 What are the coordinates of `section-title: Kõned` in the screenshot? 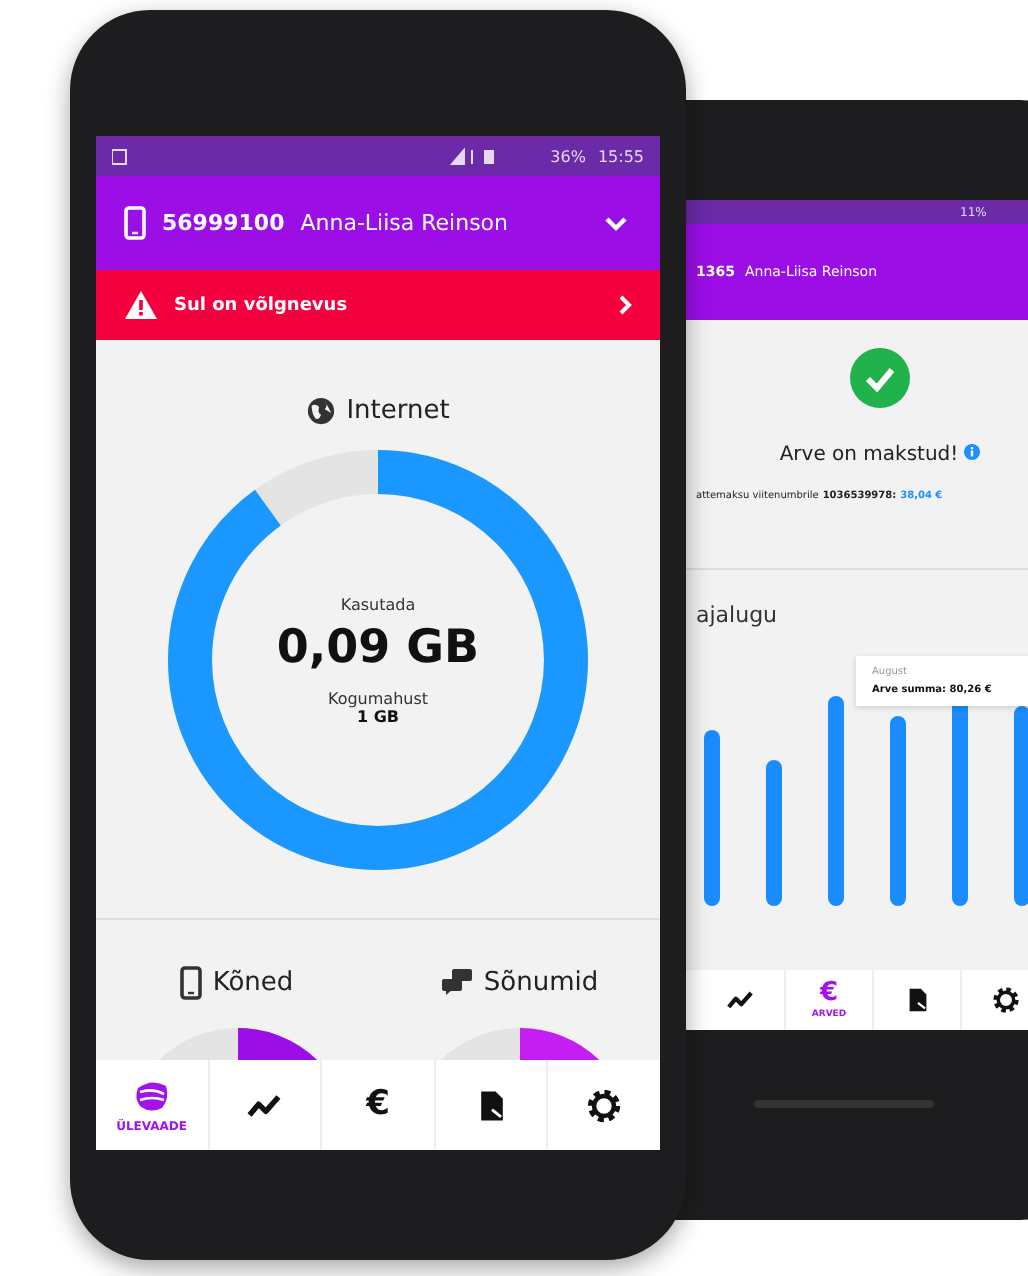 It's located at (253, 982).